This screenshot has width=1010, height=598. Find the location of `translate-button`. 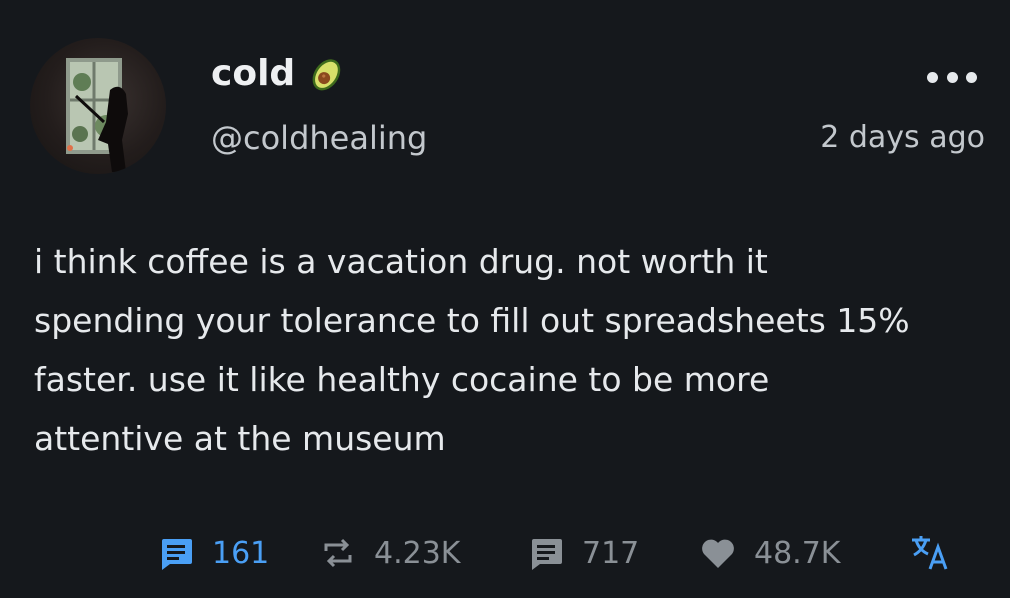

translate-button is located at coordinates (930, 553).